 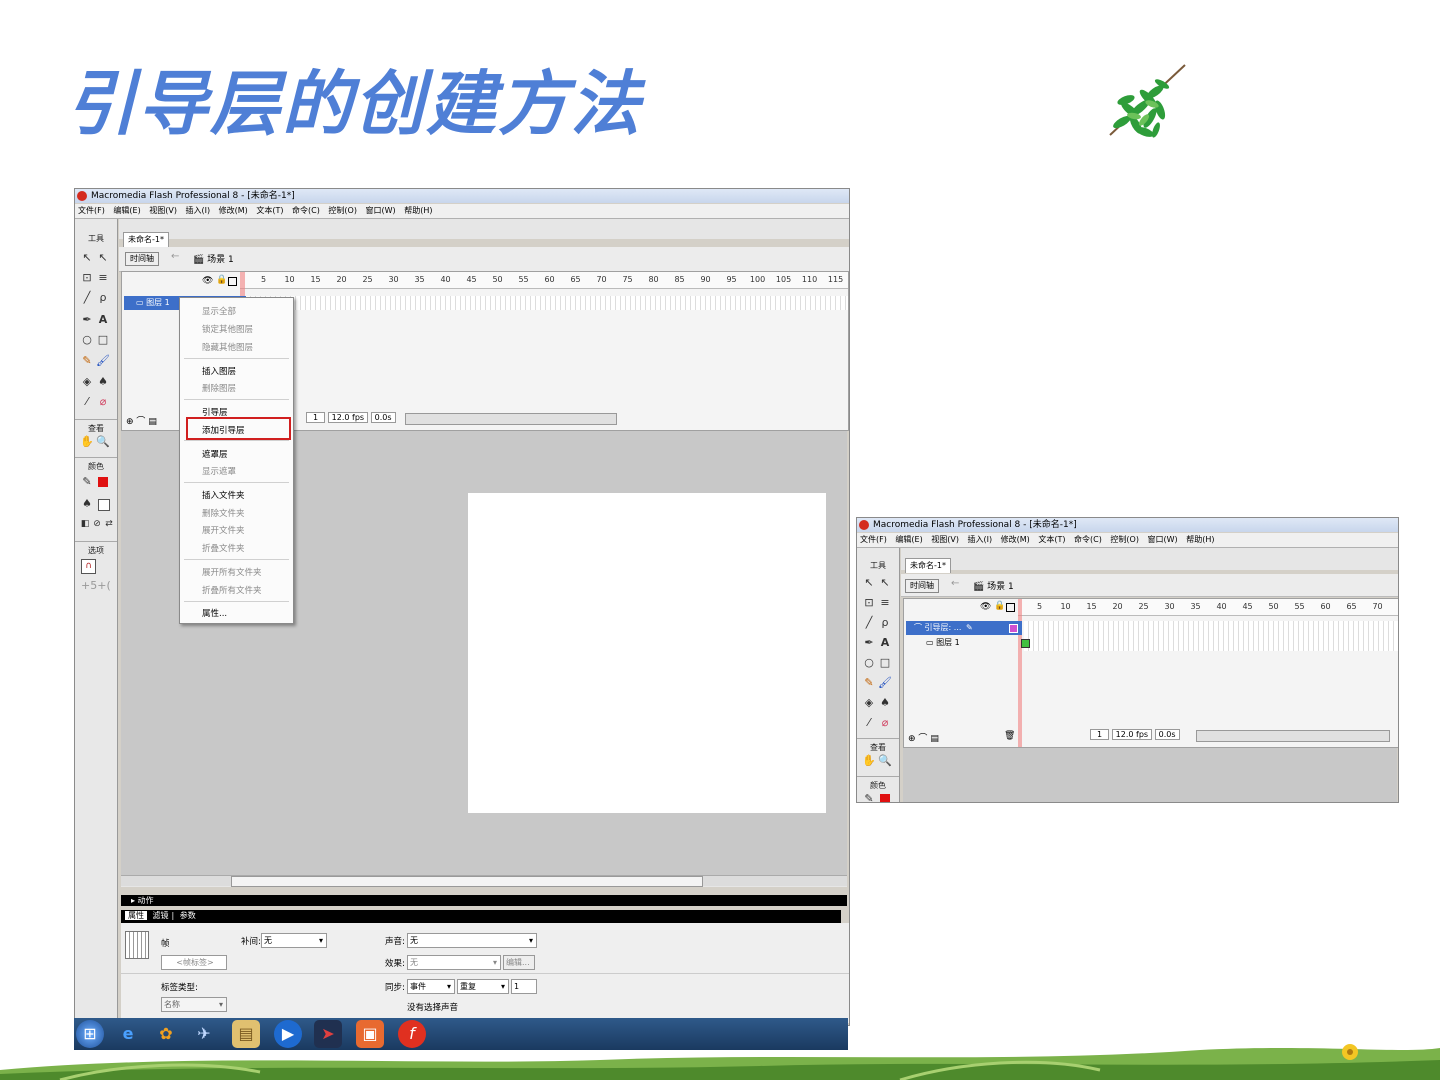 What do you see at coordinates (232, 590) in the screenshot?
I see `menu-item-collapse-all: 折叠所有文件夹` at bounding box center [232, 590].